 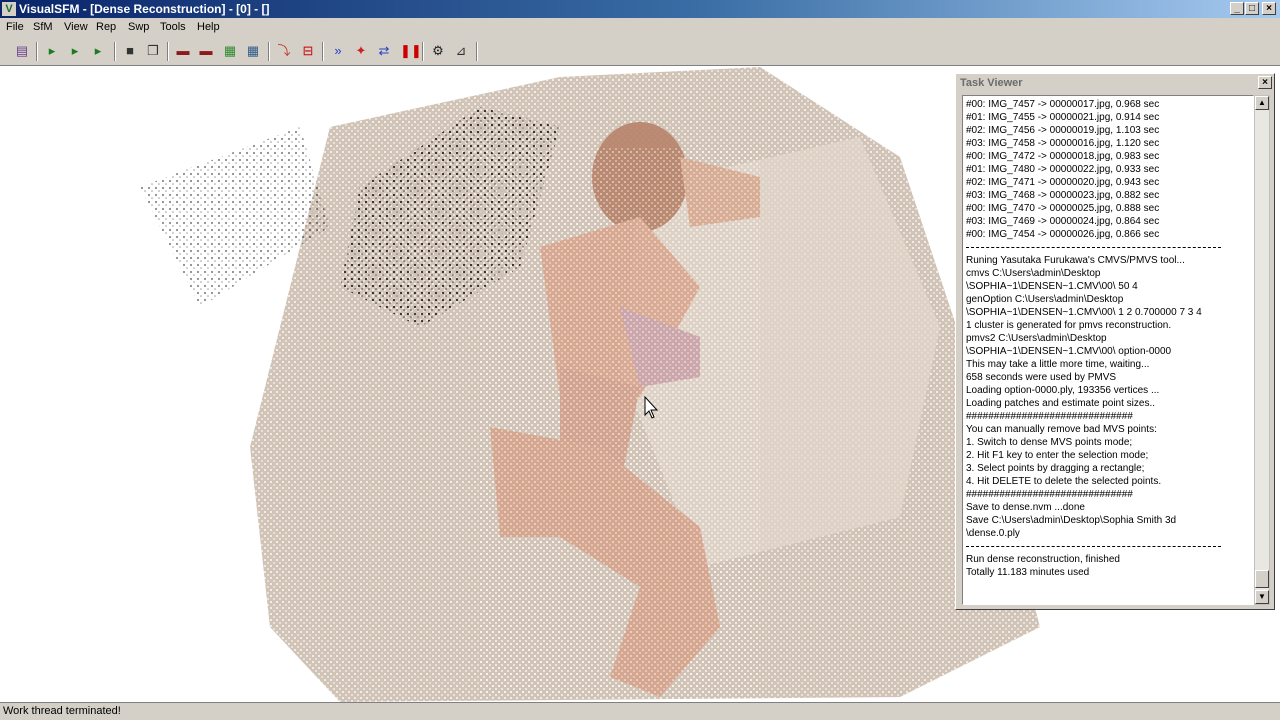 I want to click on log-line: #00: IMG_7457 -> 00000017.jpg, 0.968 sec, so click(x=1063, y=104).